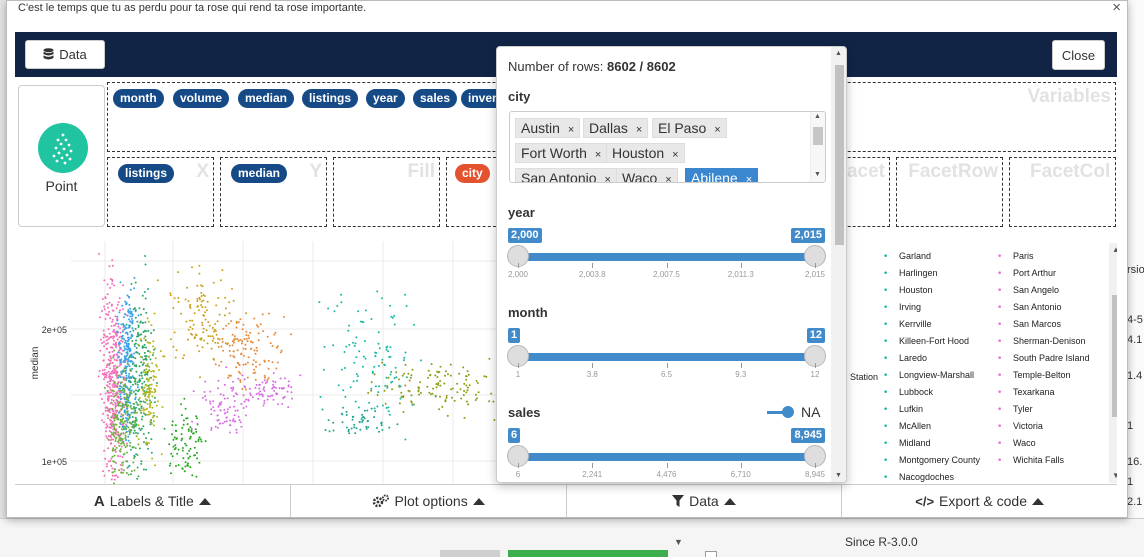 This screenshot has width=1144, height=557. I want to click on city-tag: Dallas ×, so click(616, 128).